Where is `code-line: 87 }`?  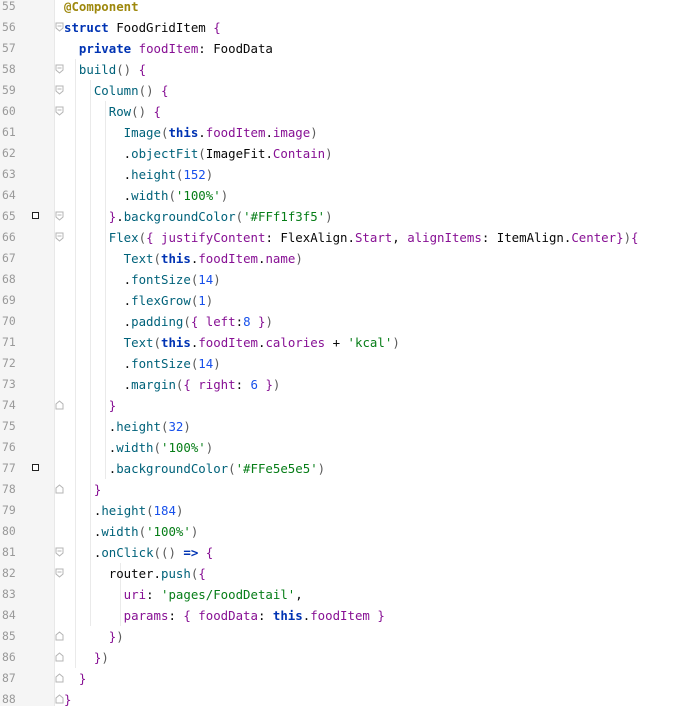 code-line: 87 } is located at coordinates (347, 678).